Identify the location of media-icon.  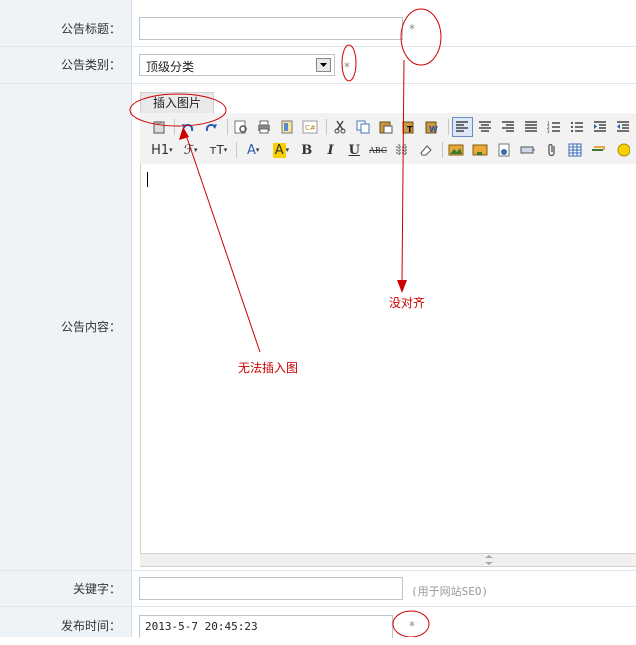
(504, 150).